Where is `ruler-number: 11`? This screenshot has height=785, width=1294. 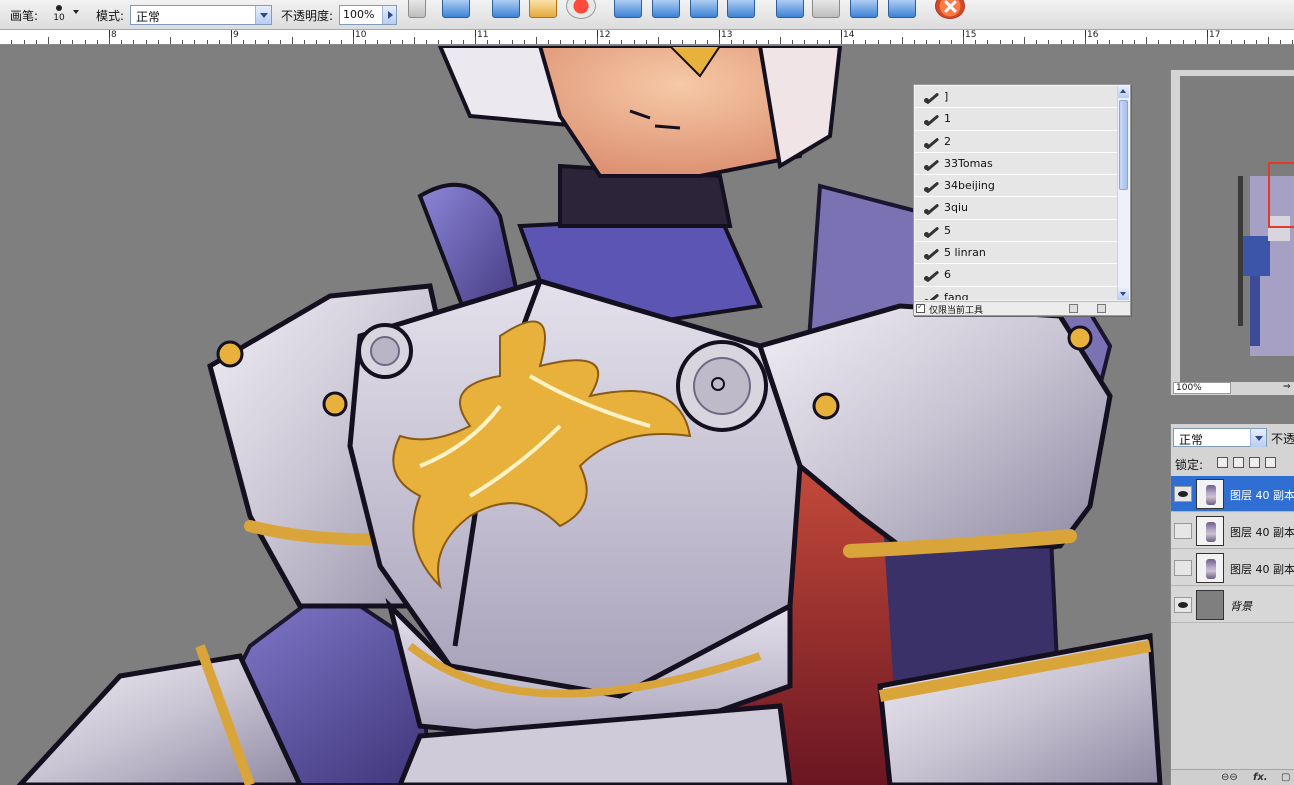
ruler-number: 11 is located at coordinates (483, 35).